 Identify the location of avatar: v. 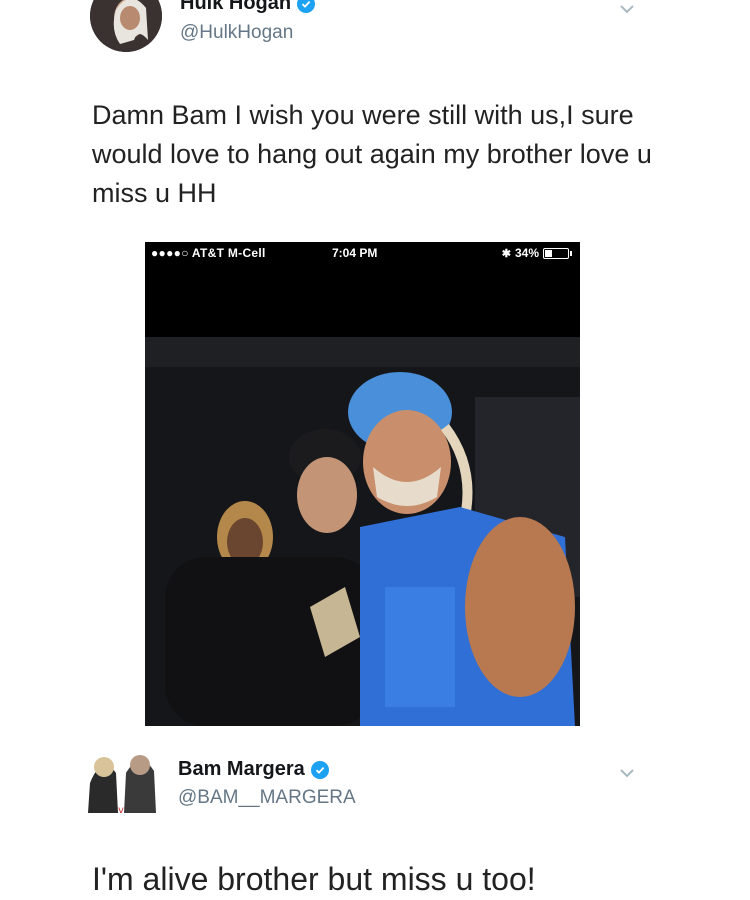
(122, 779).